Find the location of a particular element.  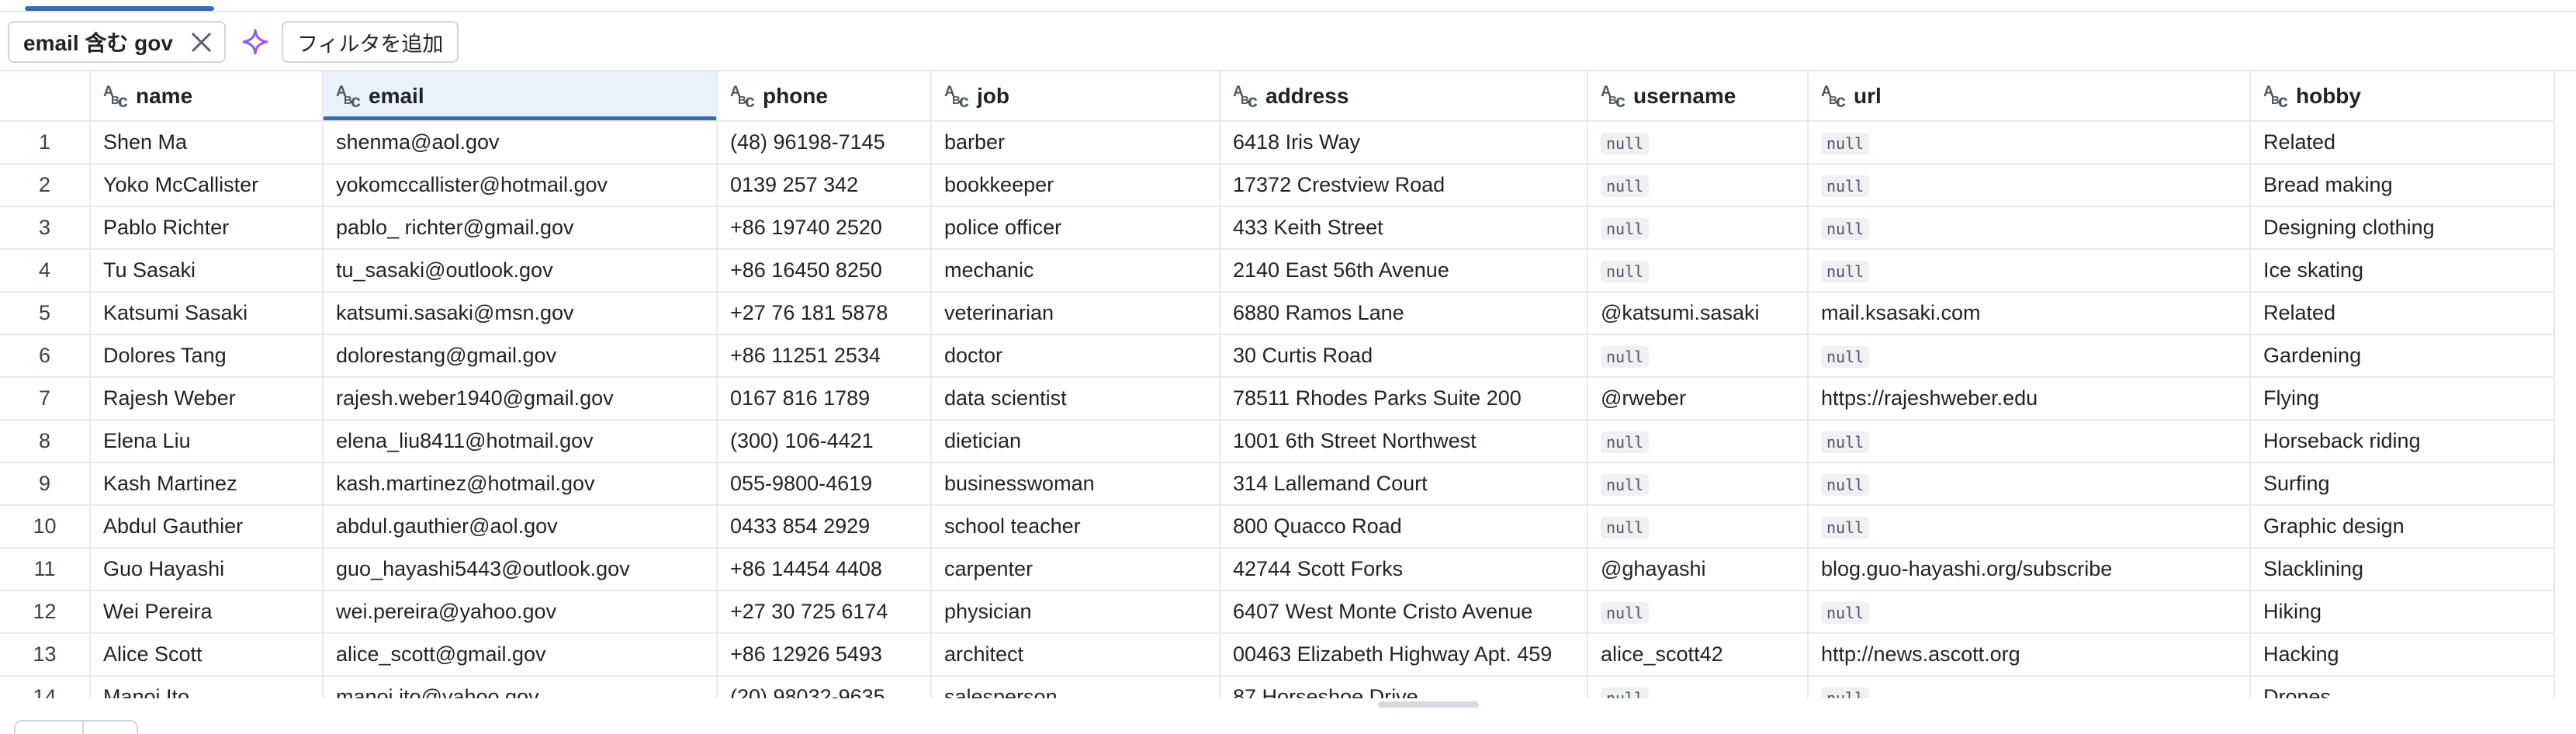

cell-hobby: Bread making is located at coordinates (2402, 185).